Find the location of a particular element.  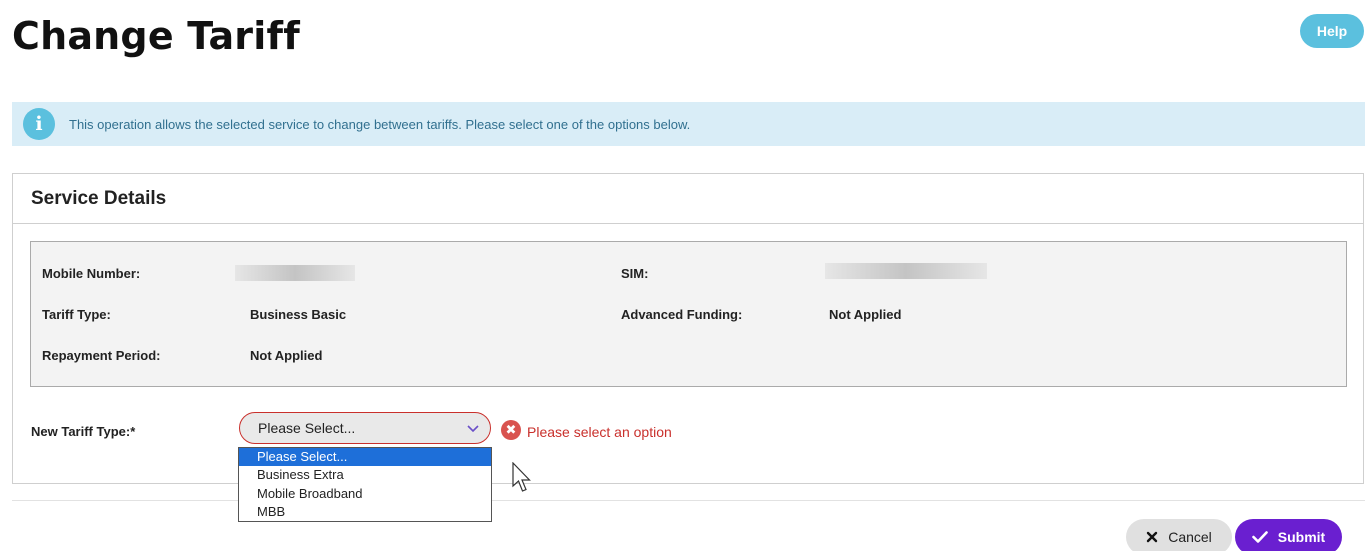

divider is located at coordinates (688, 500).